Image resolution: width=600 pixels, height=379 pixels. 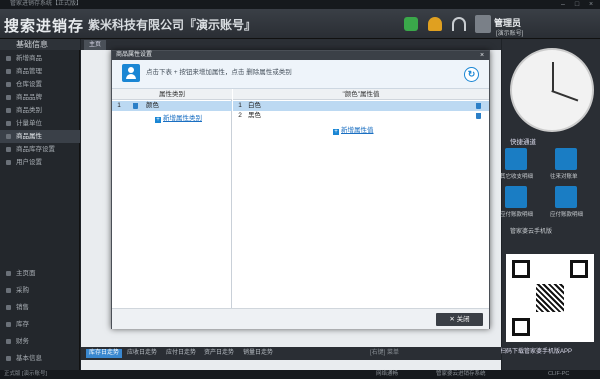 I want to click on clock-hand-hour, so click(x=553, y=77).